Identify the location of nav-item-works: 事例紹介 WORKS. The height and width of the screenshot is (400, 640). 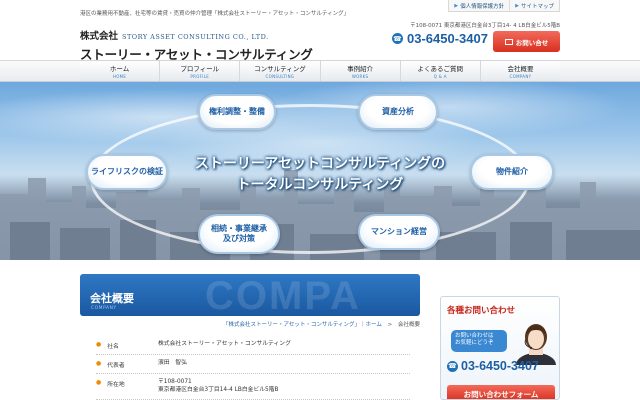
(359, 71).